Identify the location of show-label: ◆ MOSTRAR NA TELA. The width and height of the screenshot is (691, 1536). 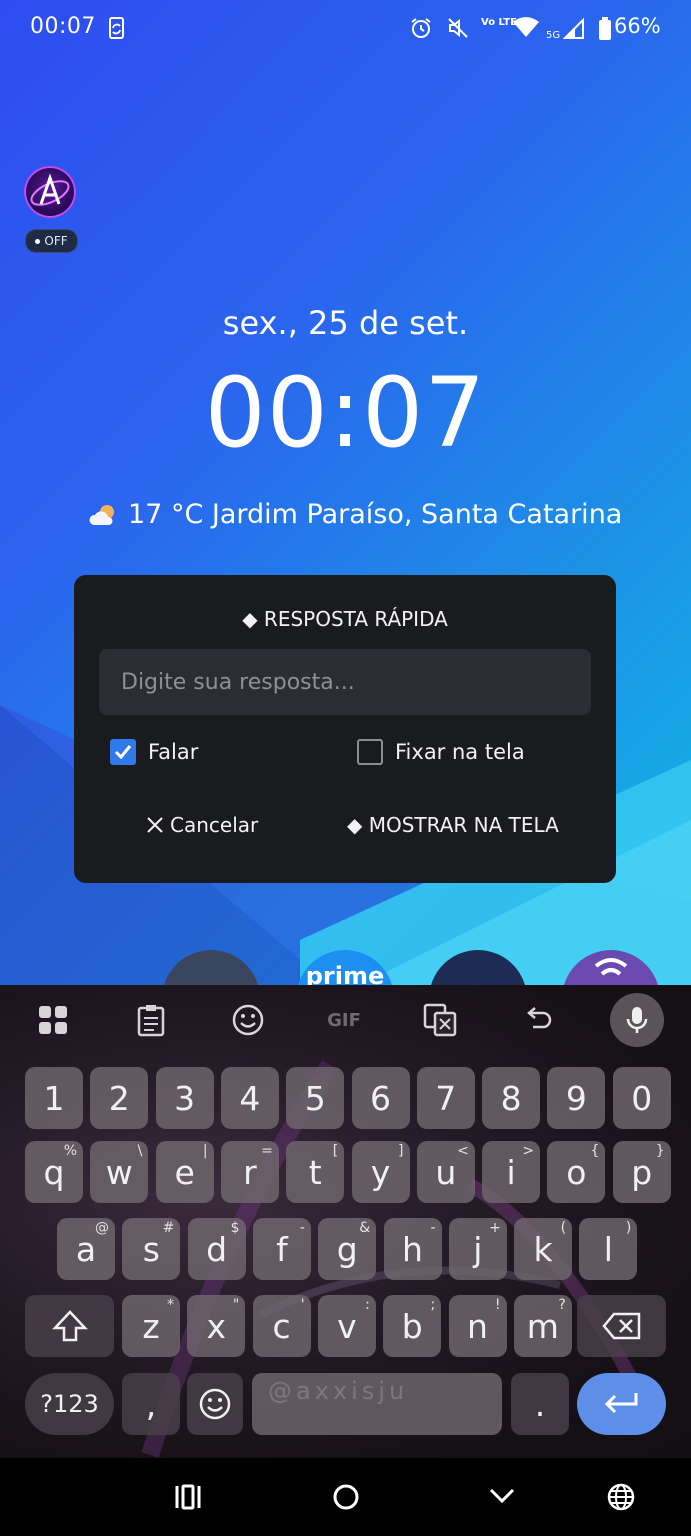
(453, 825).